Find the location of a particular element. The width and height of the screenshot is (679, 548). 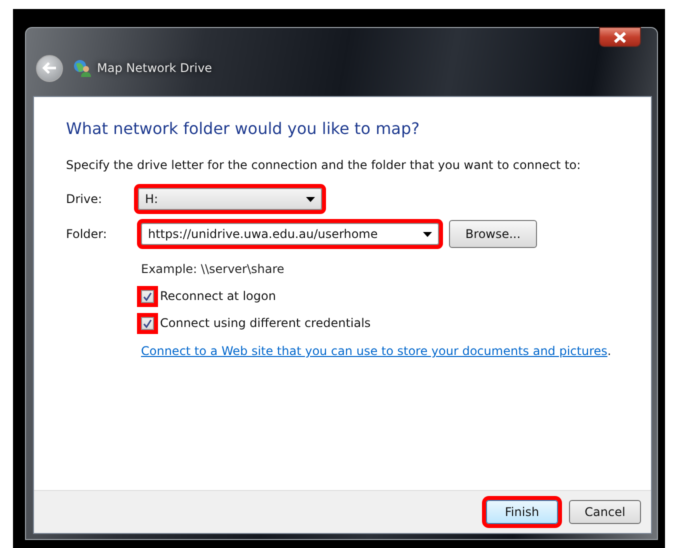

close-button is located at coordinates (620, 37).